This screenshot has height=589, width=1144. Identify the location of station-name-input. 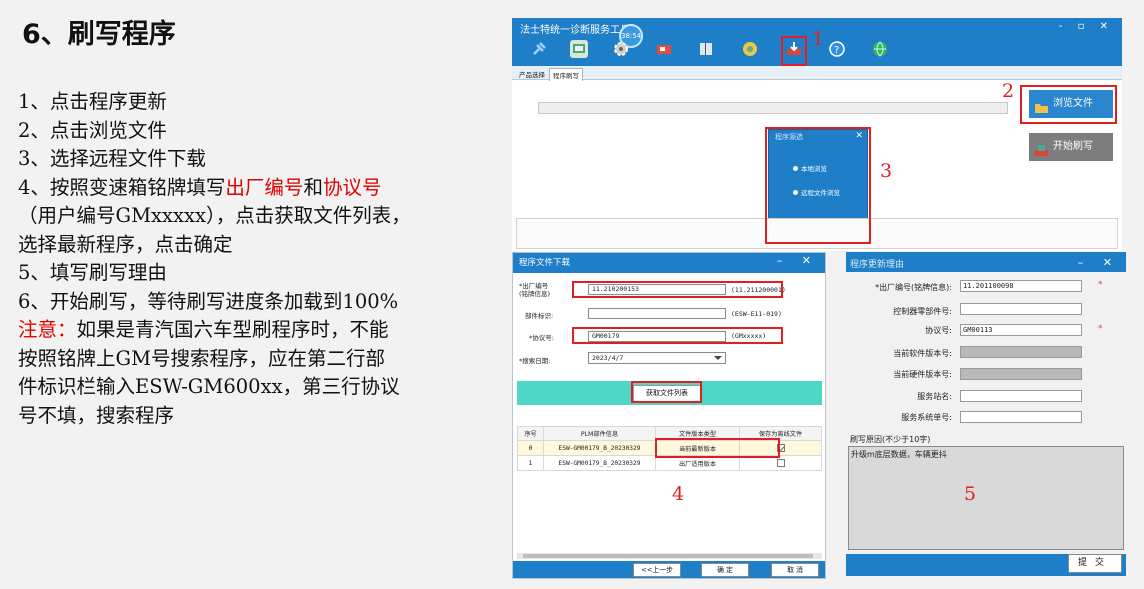
(1021, 396).